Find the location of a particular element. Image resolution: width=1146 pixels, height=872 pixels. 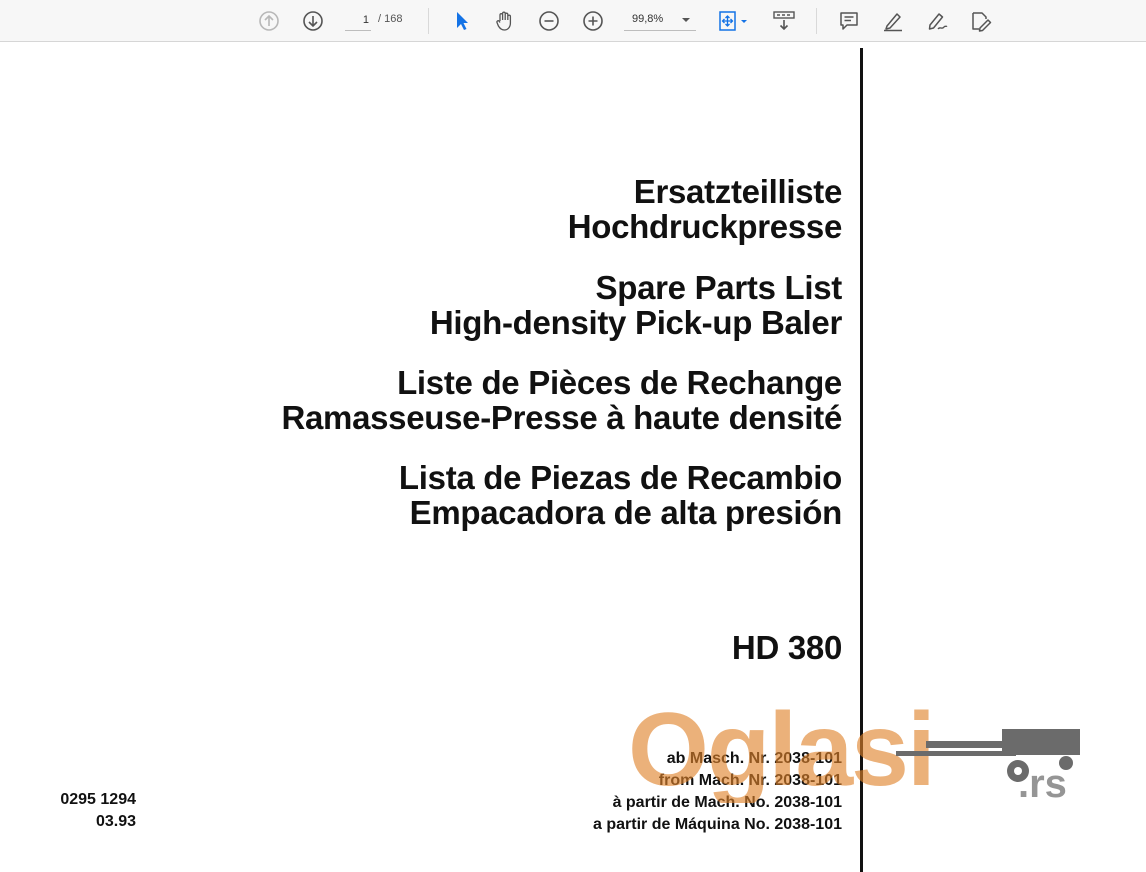

comment-icon is located at coordinates (849, 21).